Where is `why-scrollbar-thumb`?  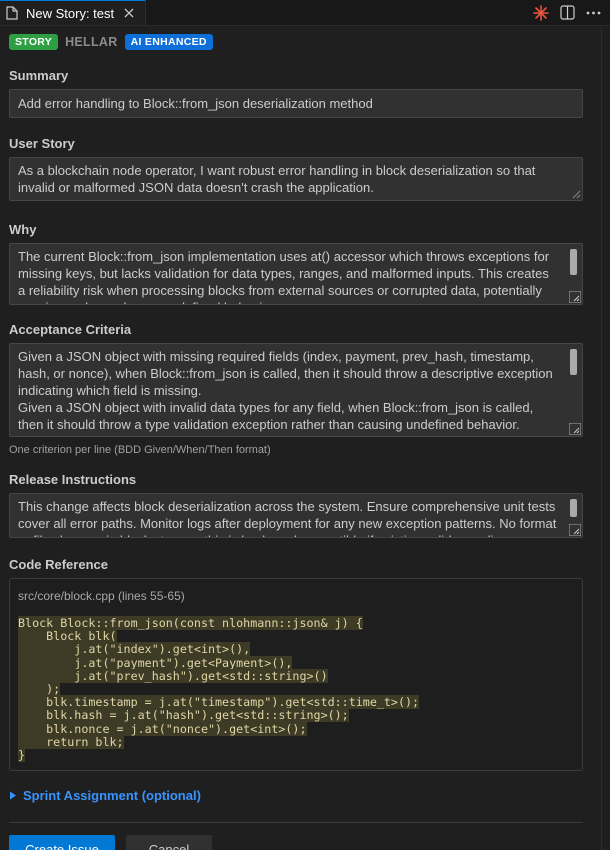 why-scrollbar-thumb is located at coordinates (573, 262).